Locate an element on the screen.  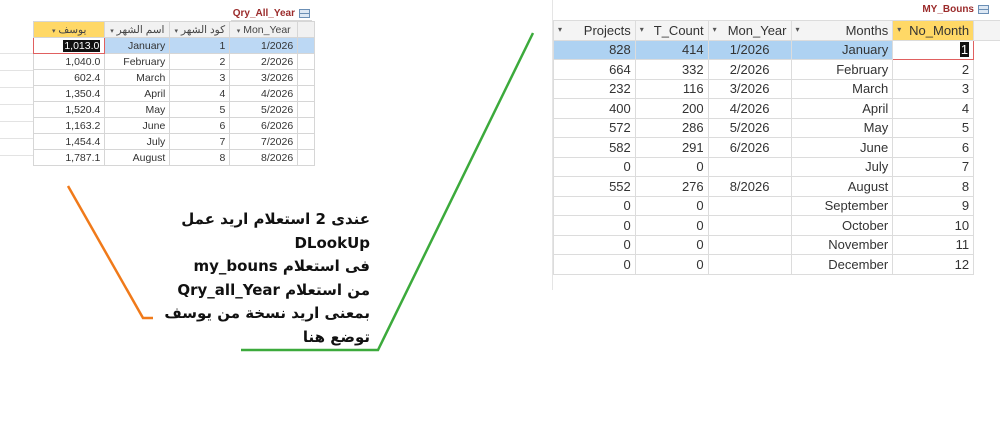
annotation-line: من استعلام Qry_all_Year is located at coordinates (273, 289).